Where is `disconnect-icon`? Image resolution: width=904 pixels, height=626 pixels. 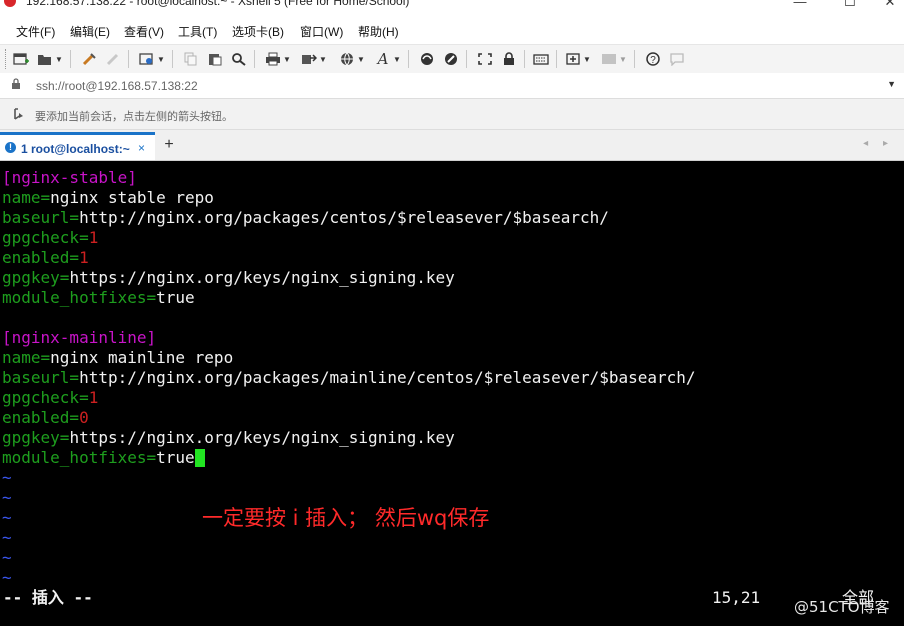 disconnect-icon is located at coordinates (113, 59).